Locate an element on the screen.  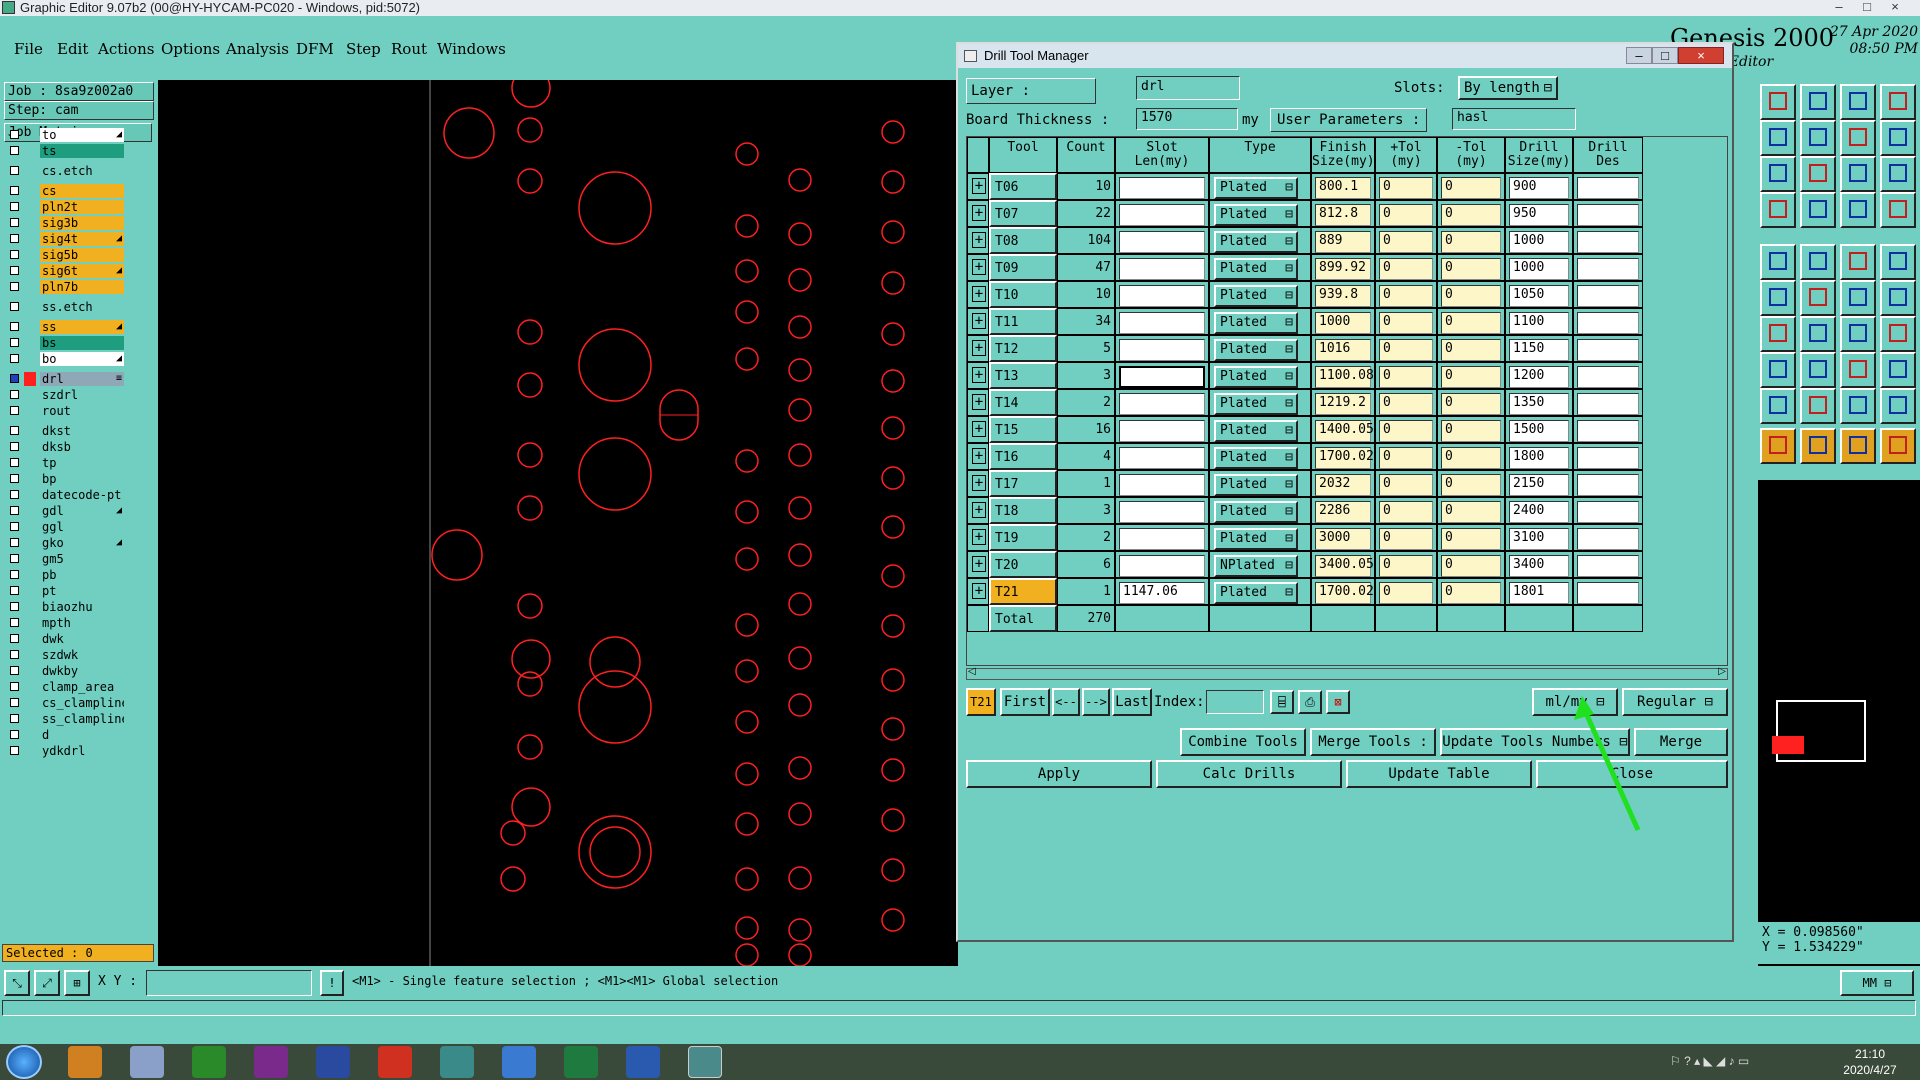
layer-row-dwkby: dwkby is located at coordinates (66, 671).